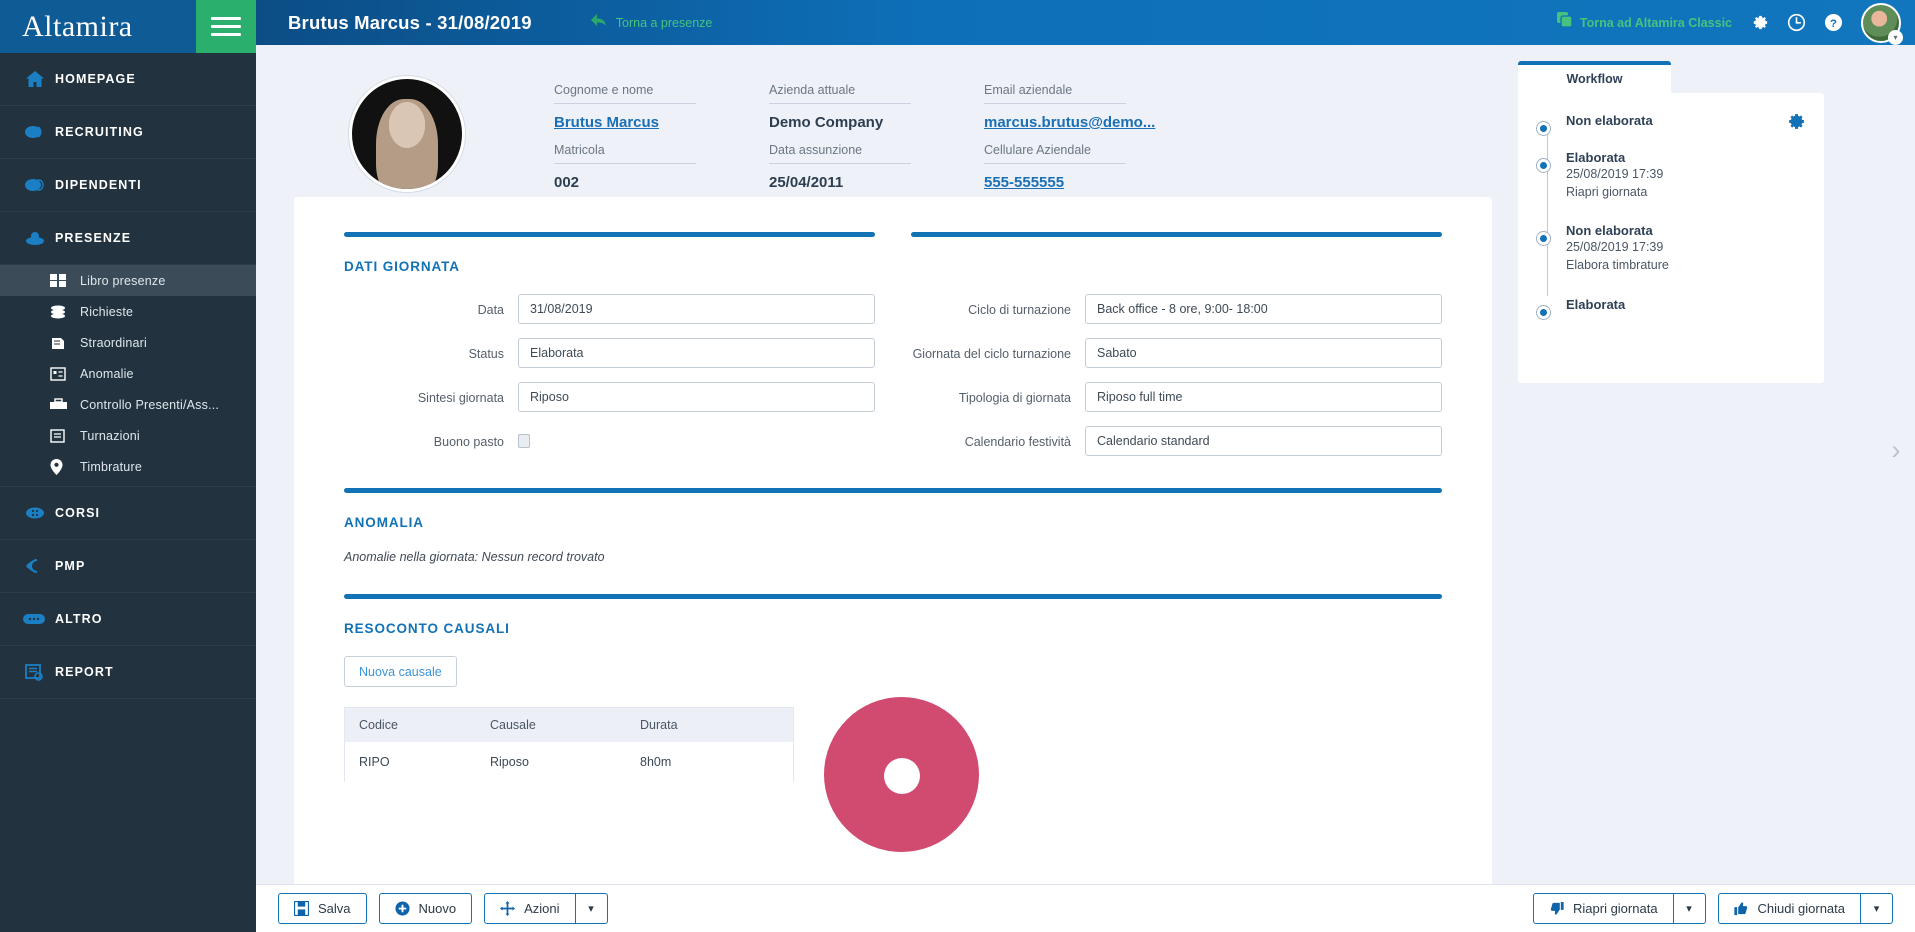 Image resolution: width=1915 pixels, height=932 pixels. Describe the element at coordinates (661, 117) in the screenshot. I see `profile-field-value: Brutus Marcus` at that location.